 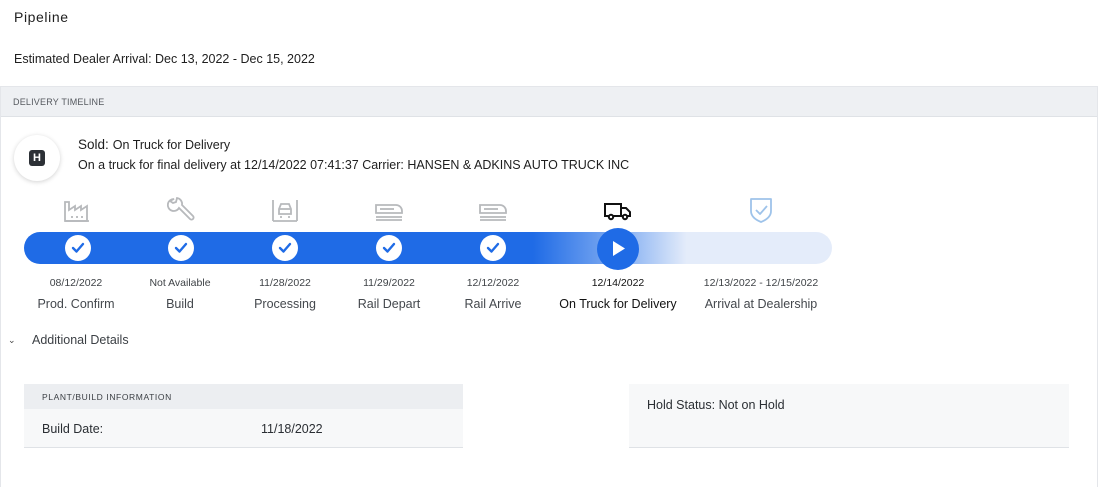 What do you see at coordinates (12, 340) in the screenshot?
I see `chevron-down-icon: ⌄` at bounding box center [12, 340].